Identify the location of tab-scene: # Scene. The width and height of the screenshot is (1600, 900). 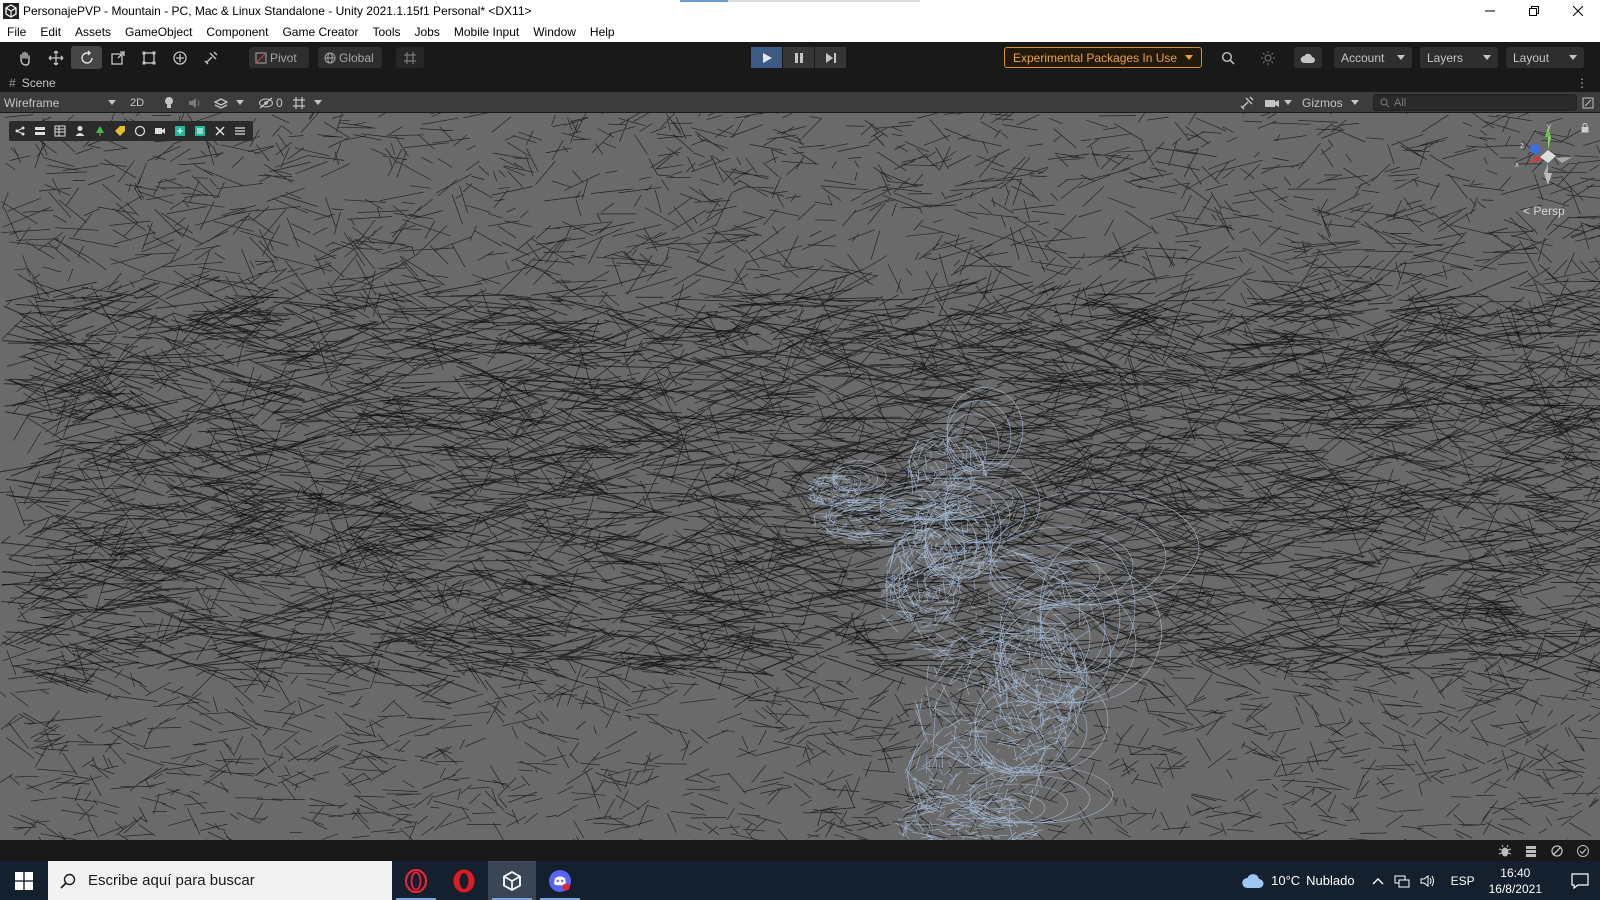
(28, 83).